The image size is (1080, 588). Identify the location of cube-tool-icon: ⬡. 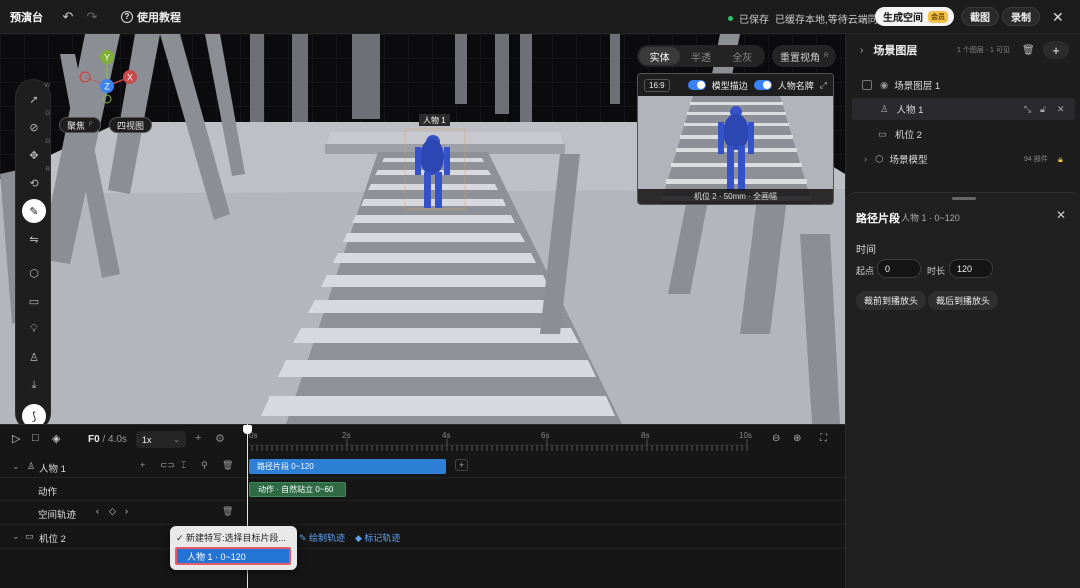
(34, 273).